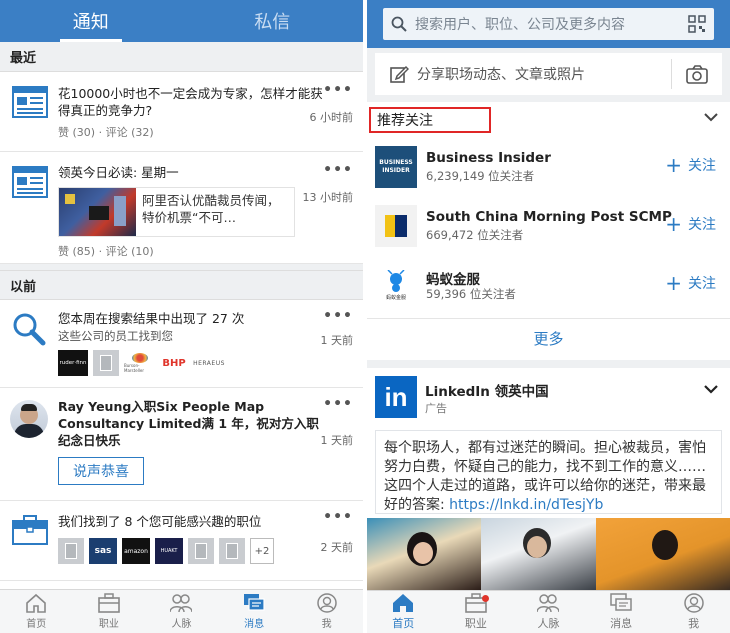 This screenshot has width=730, height=633. Describe the element at coordinates (471, 294) in the screenshot. I see `follower-count: 59,396 位关注者` at that location.